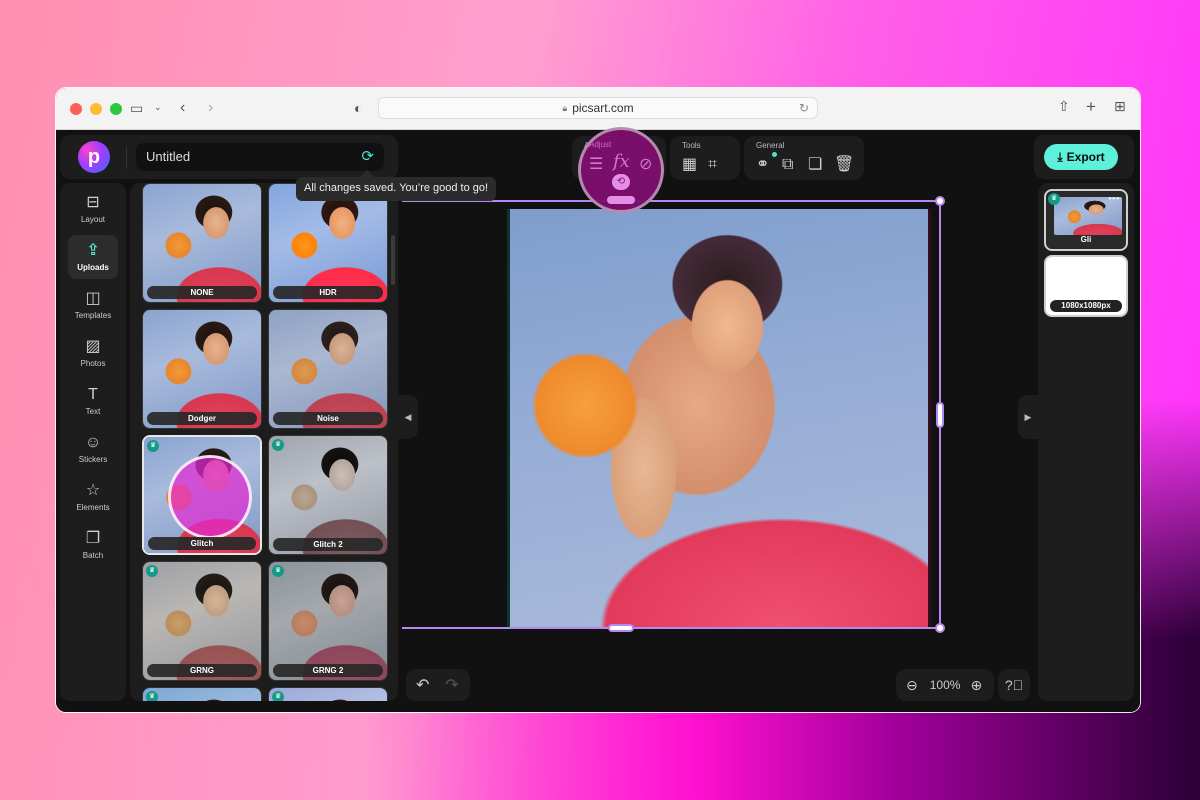 This screenshot has height=800, width=1200. I want to click on browser-toolbar: ▭ ⌄ ‹ › ◐ 🔒︎ picsart.com ↻ ⇧ + ⊞, so click(598, 109).